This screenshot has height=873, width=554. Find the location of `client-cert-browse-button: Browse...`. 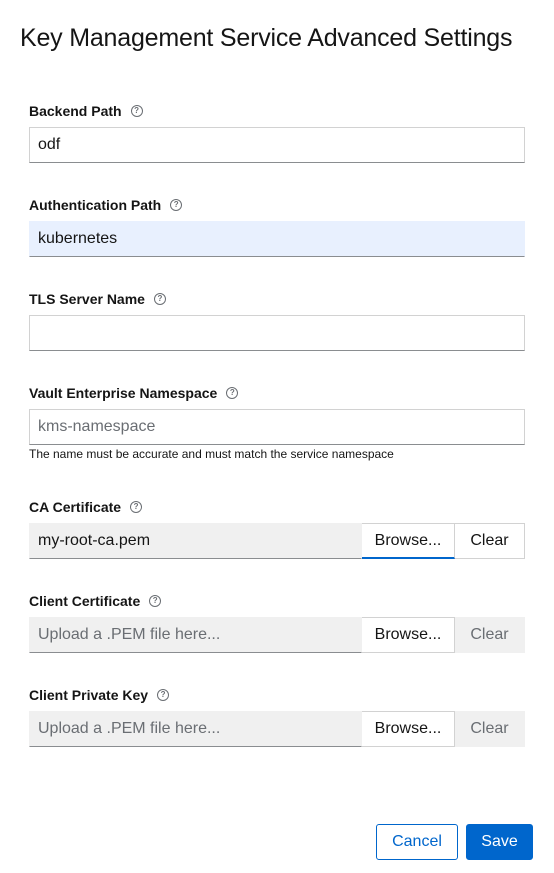

client-cert-browse-button: Browse... is located at coordinates (408, 635).